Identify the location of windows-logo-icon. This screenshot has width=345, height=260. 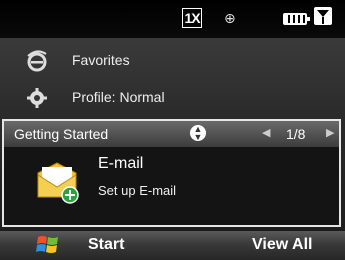
(48, 245).